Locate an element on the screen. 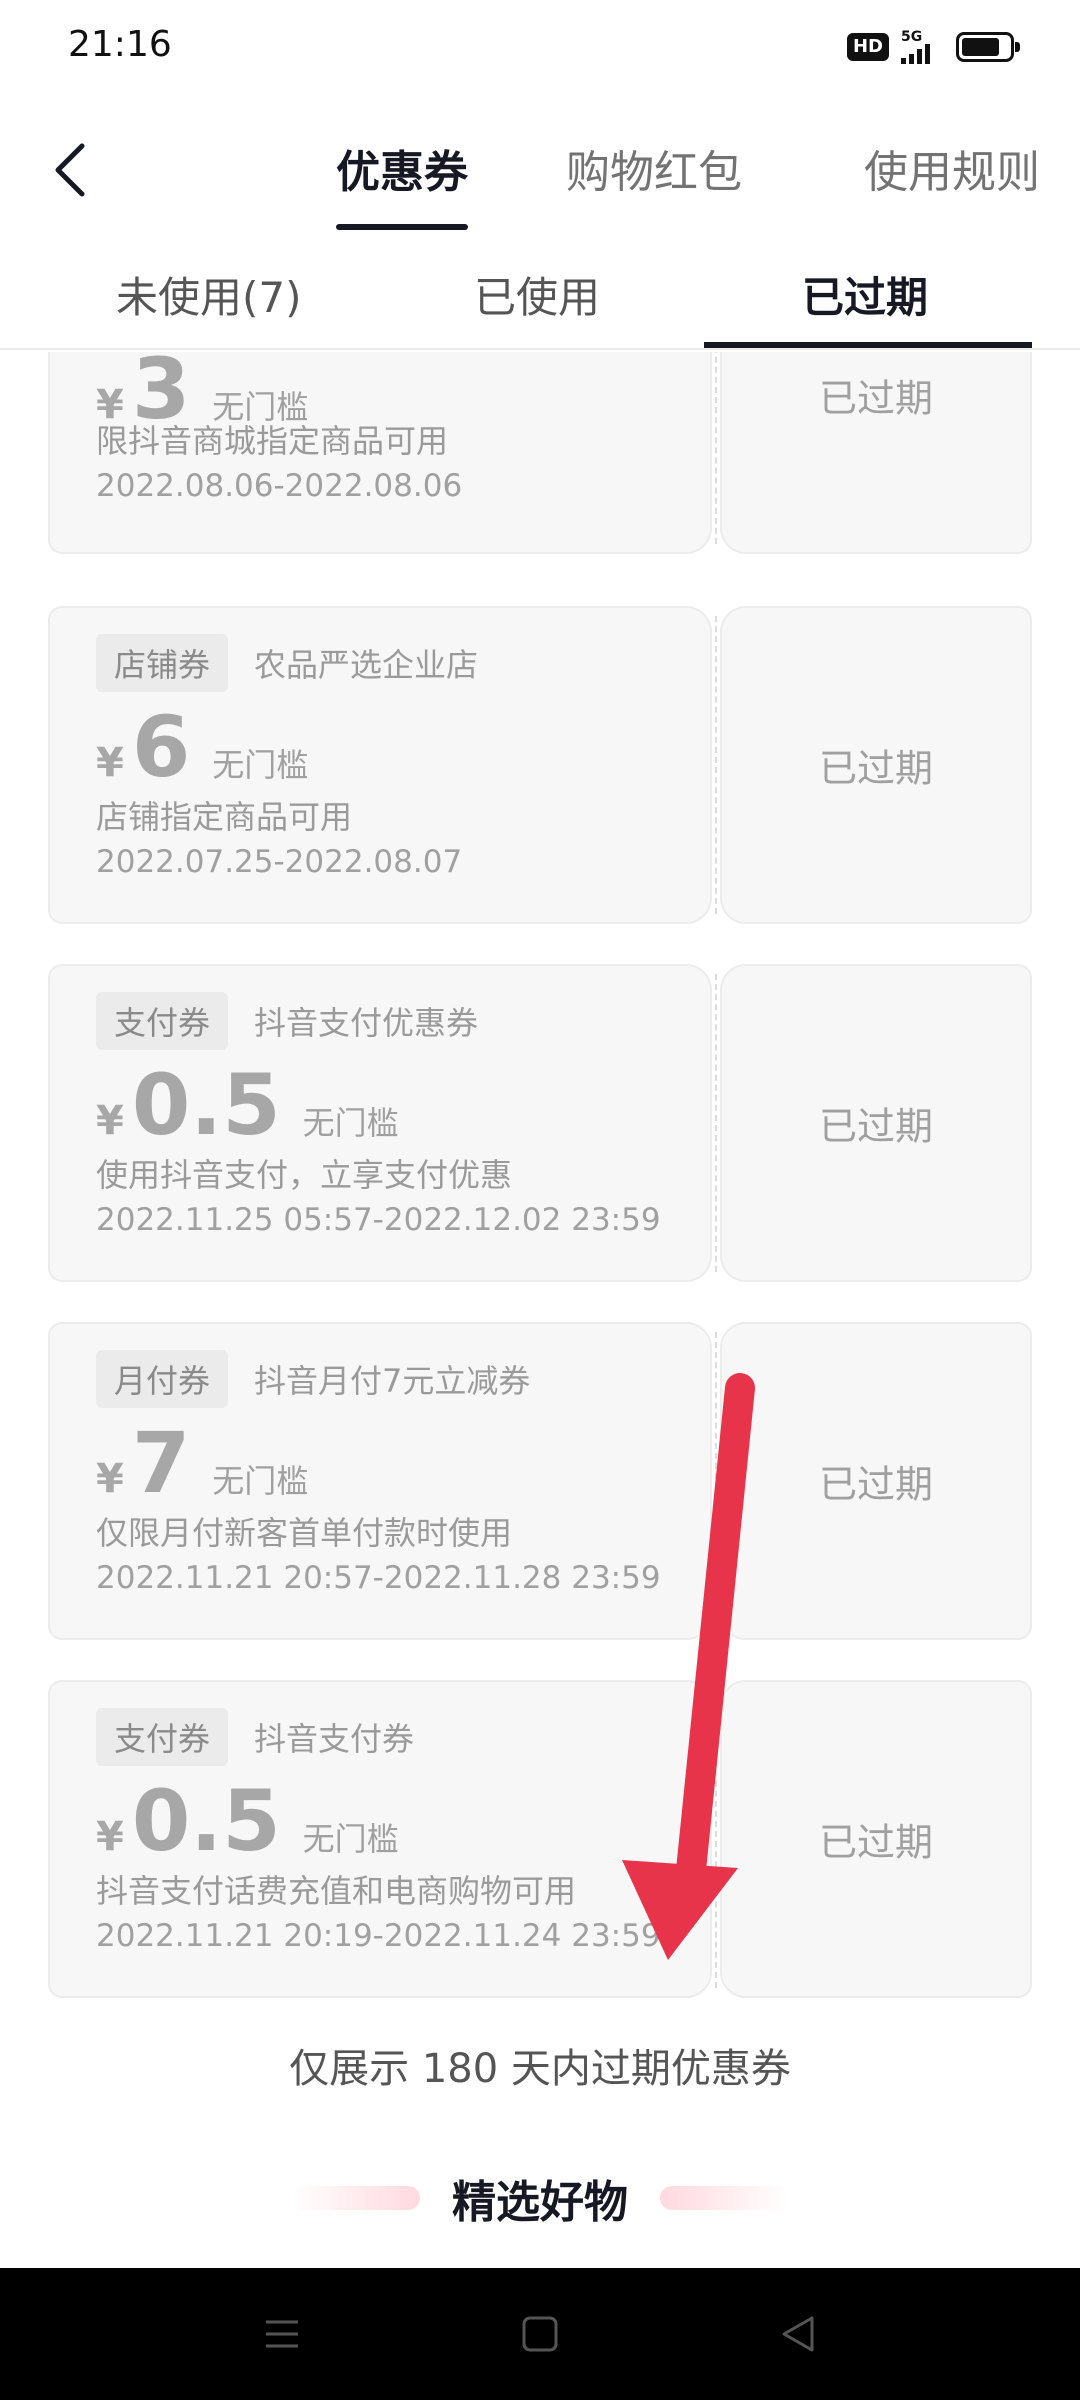 This screenshot has height=2400, width=1080. coupon-period: 2022.11.21 20:57-2022.11.28 23:59 is located at coordinates (378, 1578).